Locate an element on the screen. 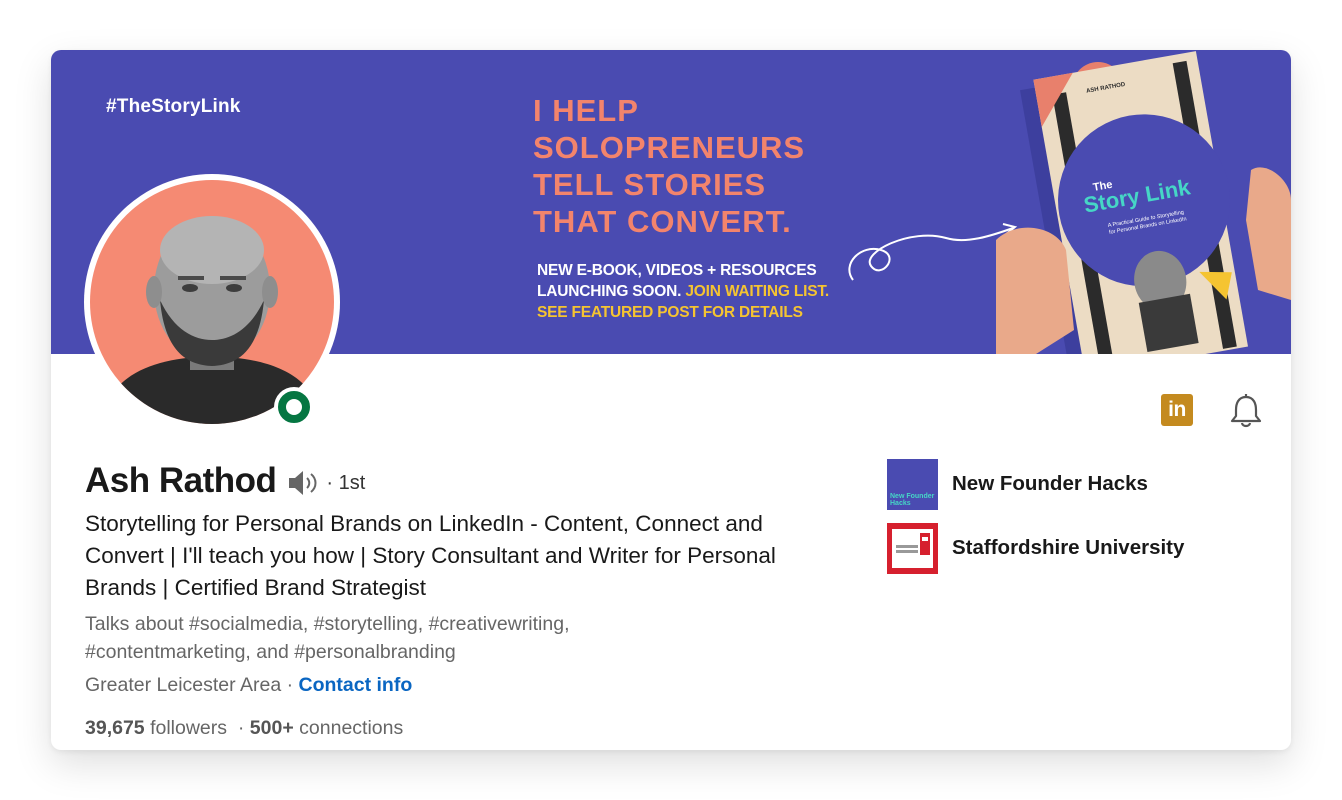 The height and width of the screenshot is (800, 1342). speaker-icon is located at coordinates (303, 483).